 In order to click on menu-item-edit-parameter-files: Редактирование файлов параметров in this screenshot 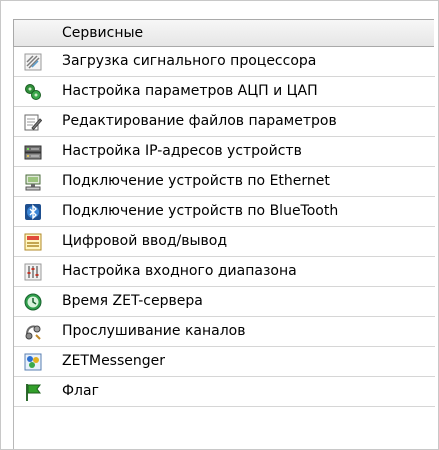, I will do `click(224, 122)`.